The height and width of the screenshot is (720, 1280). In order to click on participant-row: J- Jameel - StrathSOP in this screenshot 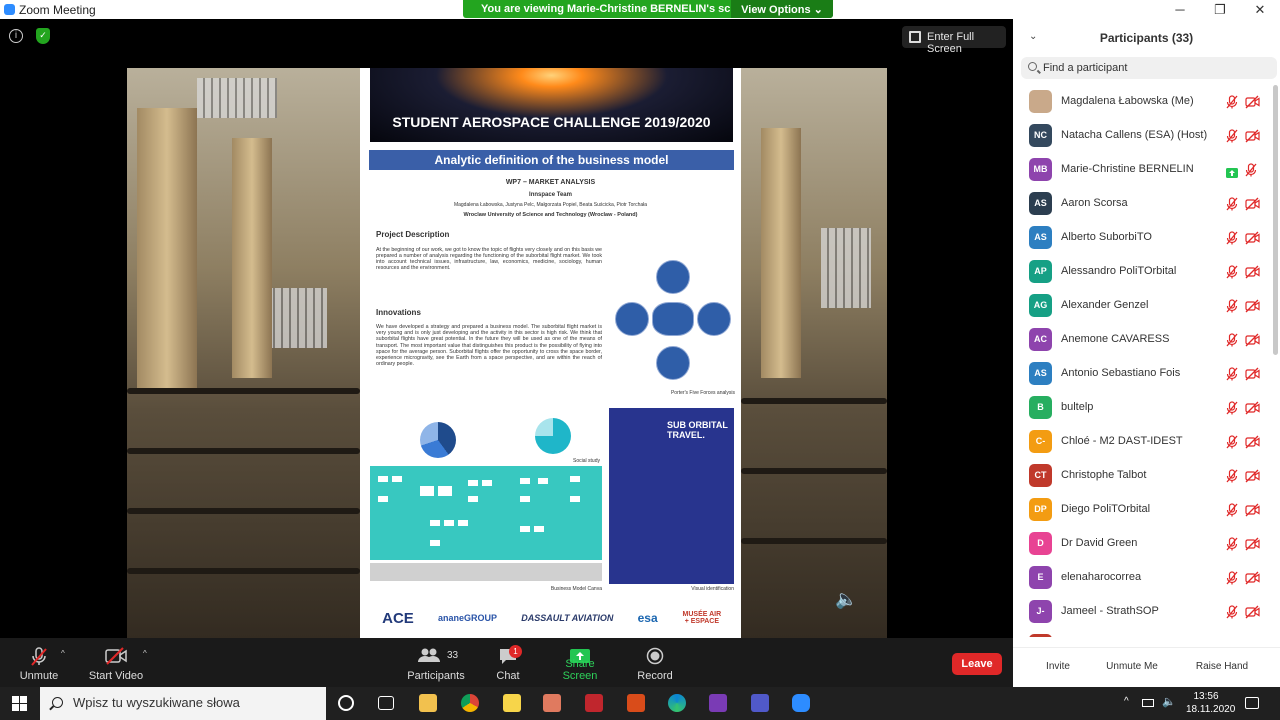, I will do `click(1143, 612)`.